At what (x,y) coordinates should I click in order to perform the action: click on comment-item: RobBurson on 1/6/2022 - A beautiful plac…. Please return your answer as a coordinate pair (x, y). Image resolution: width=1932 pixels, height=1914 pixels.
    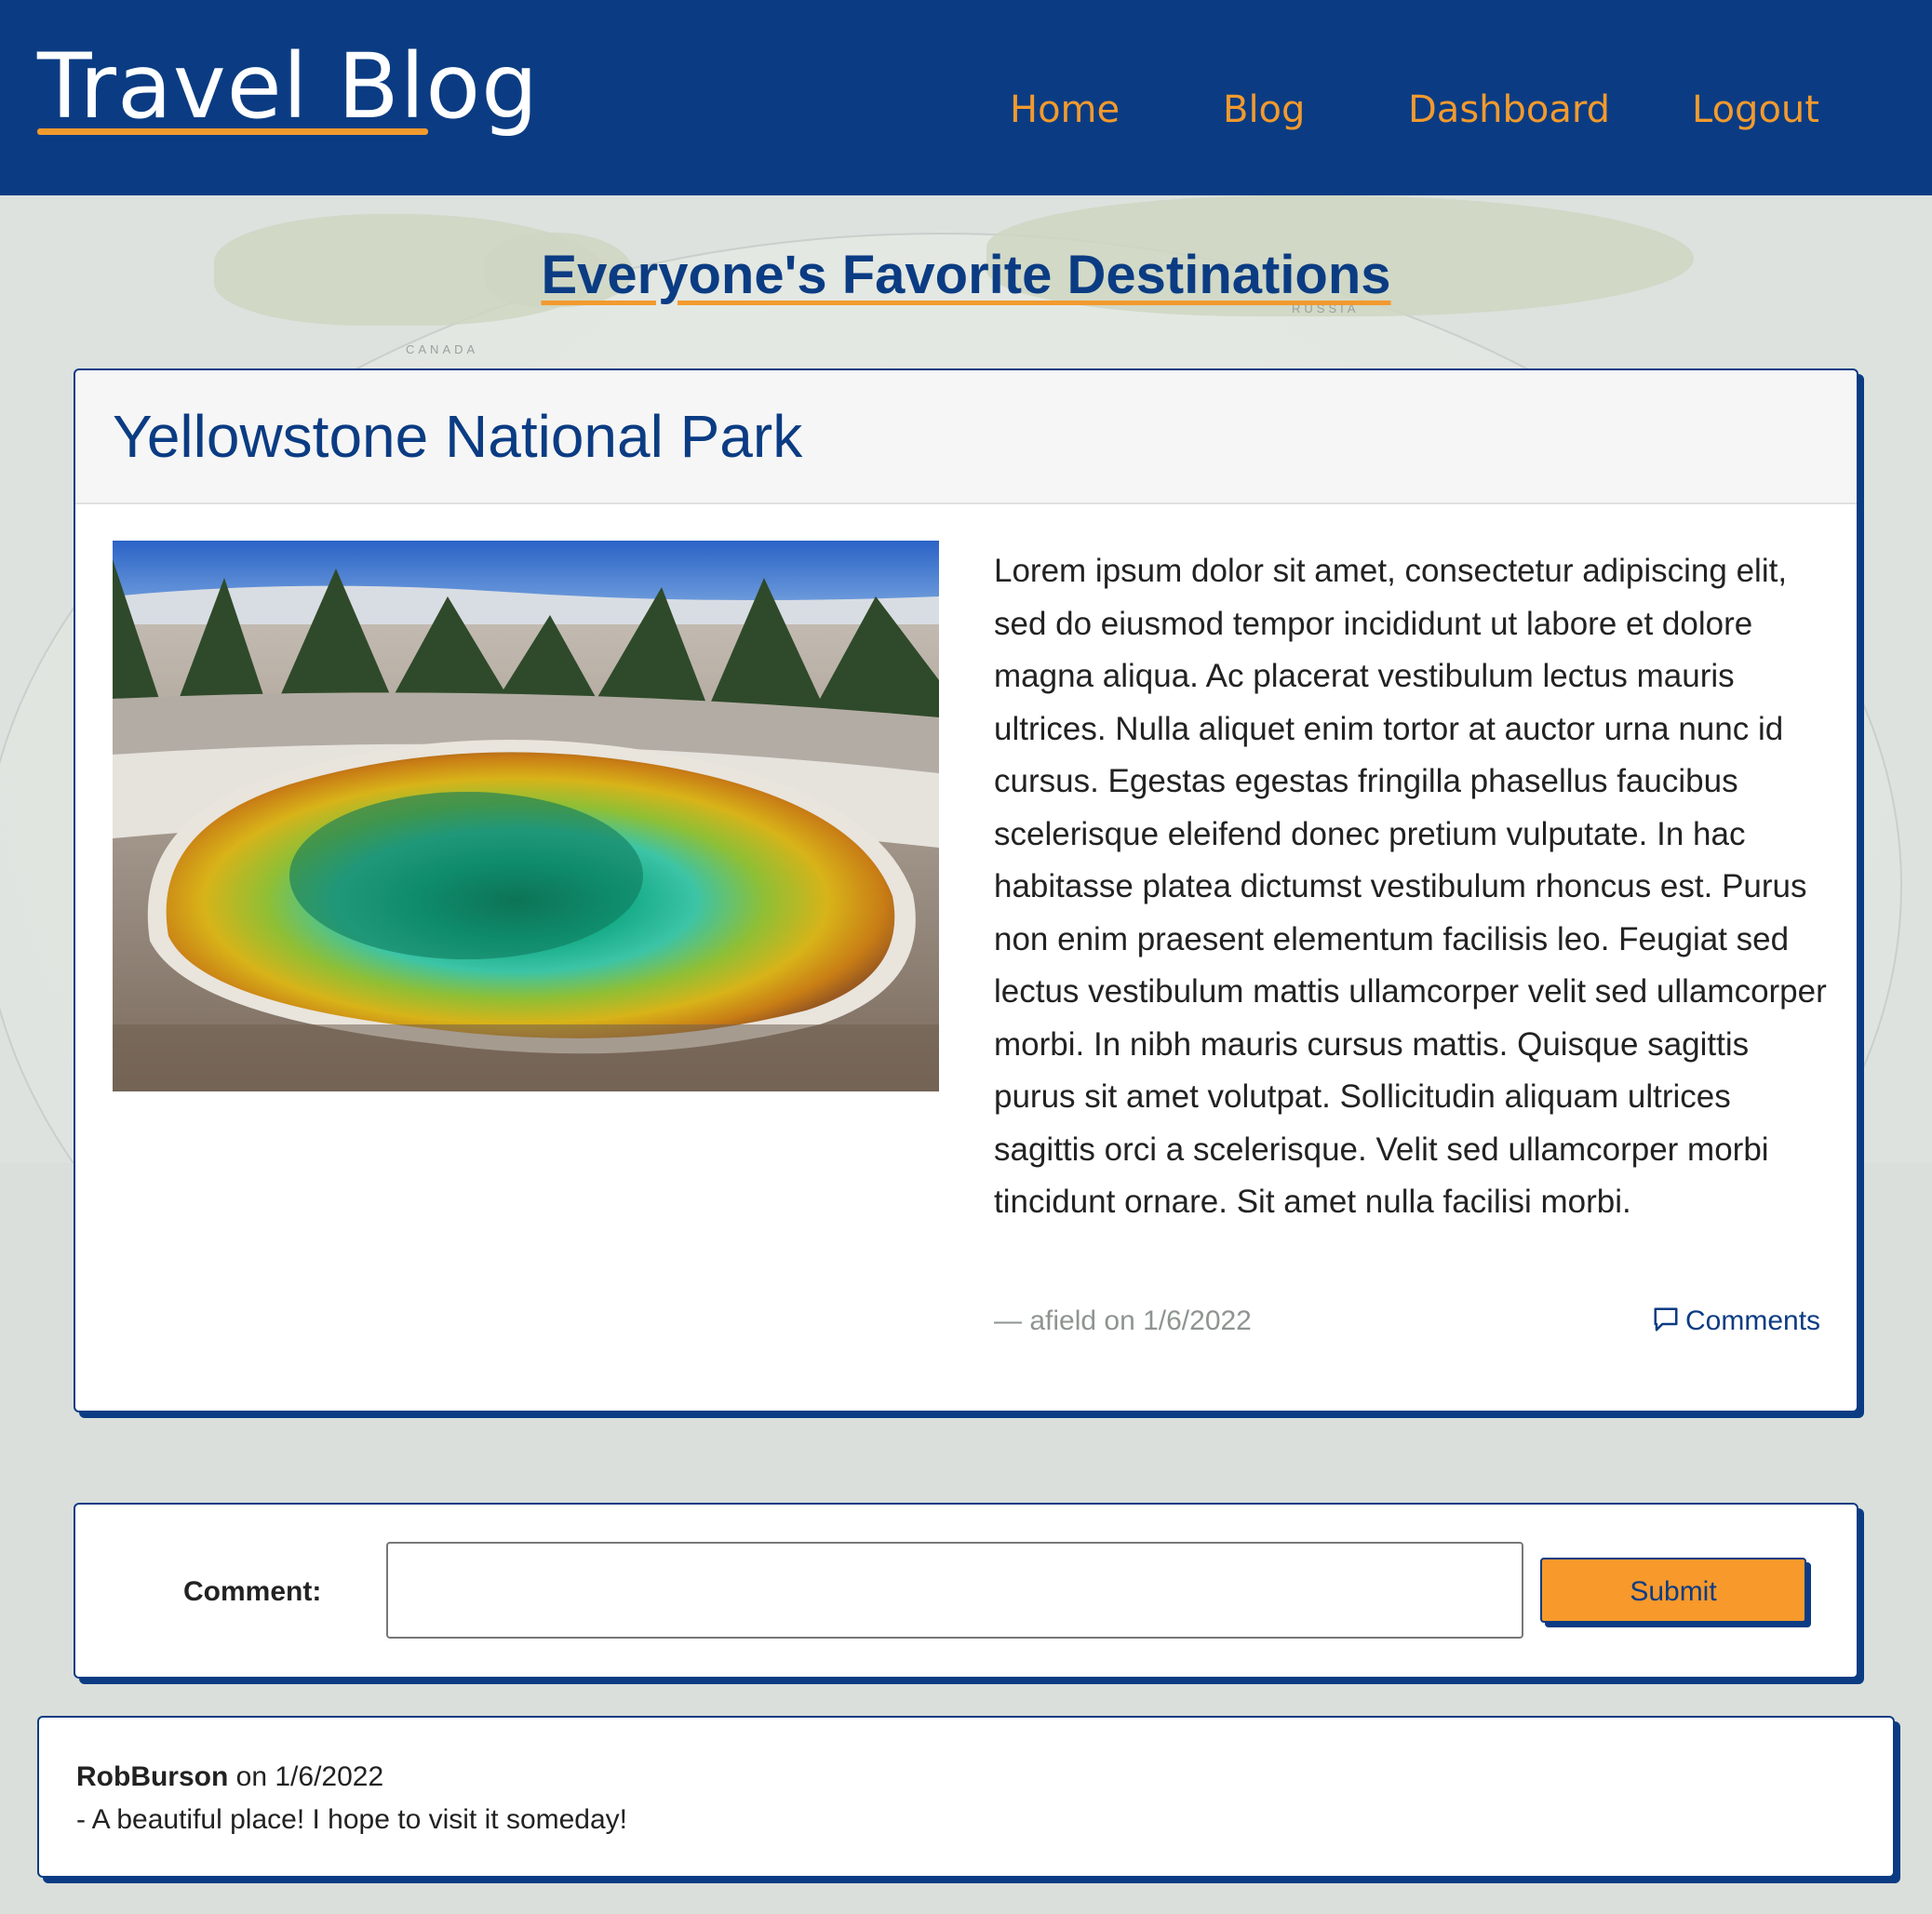
    Looking at the image, I should click on (966, 1797).